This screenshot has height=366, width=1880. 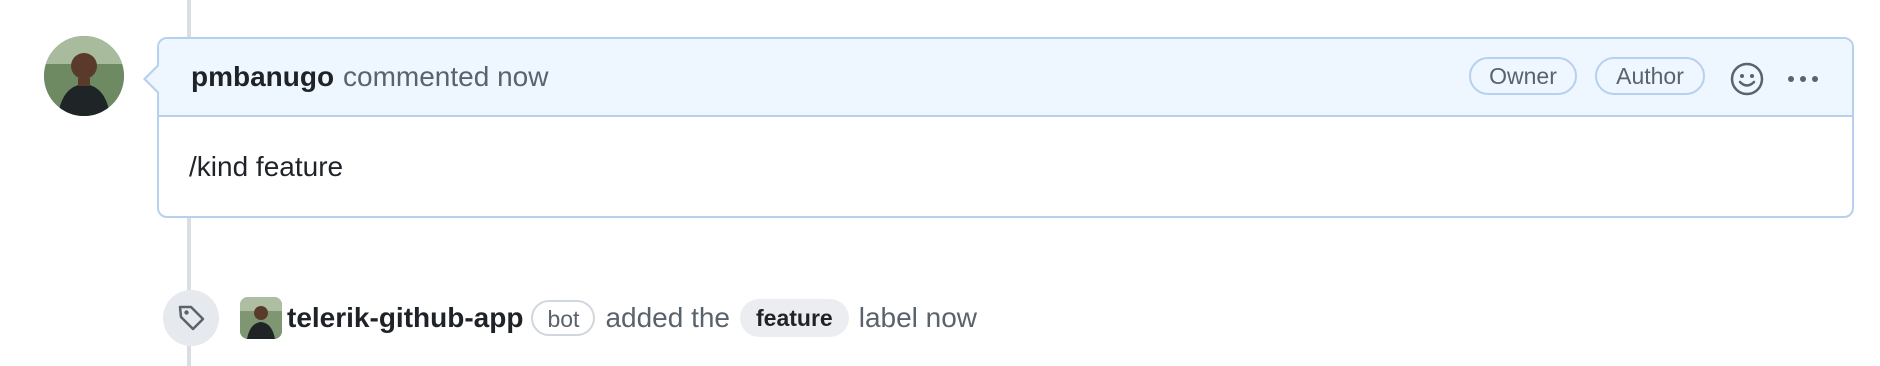 What do you see at coordinates (405, 318) in the screenshot?
I see `event-actor: telerik-github-app` at bounding box center [405, 318].